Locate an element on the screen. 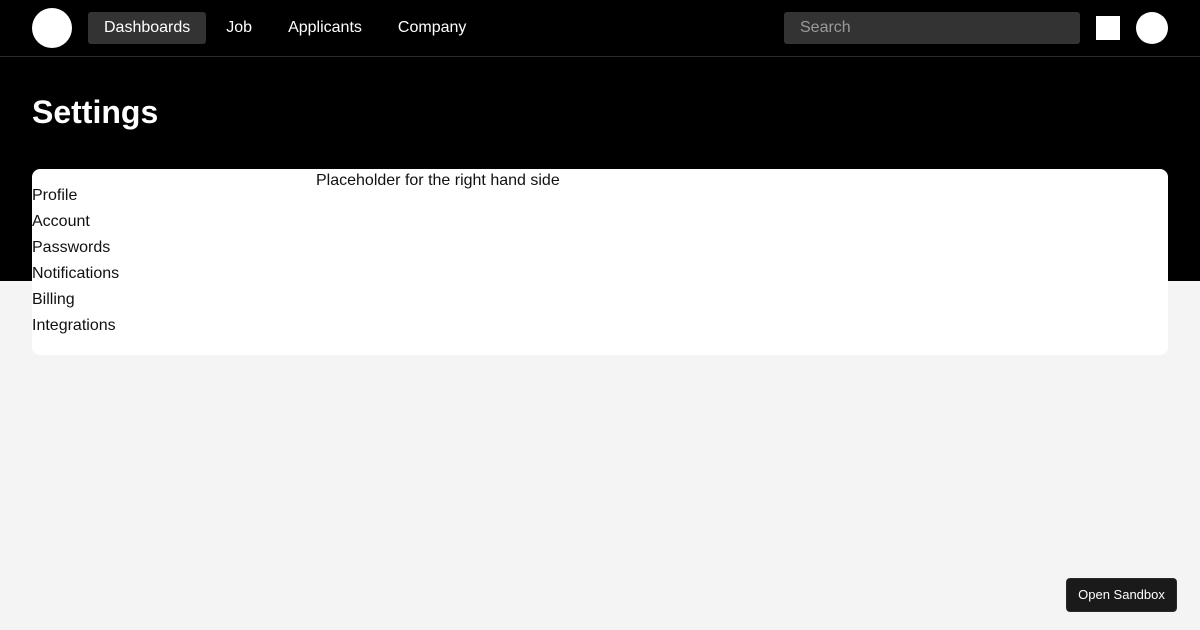 This screenshot has width=1200, height=630. settings-nav-passwords: Passwords is located at coordinates (75, 248).